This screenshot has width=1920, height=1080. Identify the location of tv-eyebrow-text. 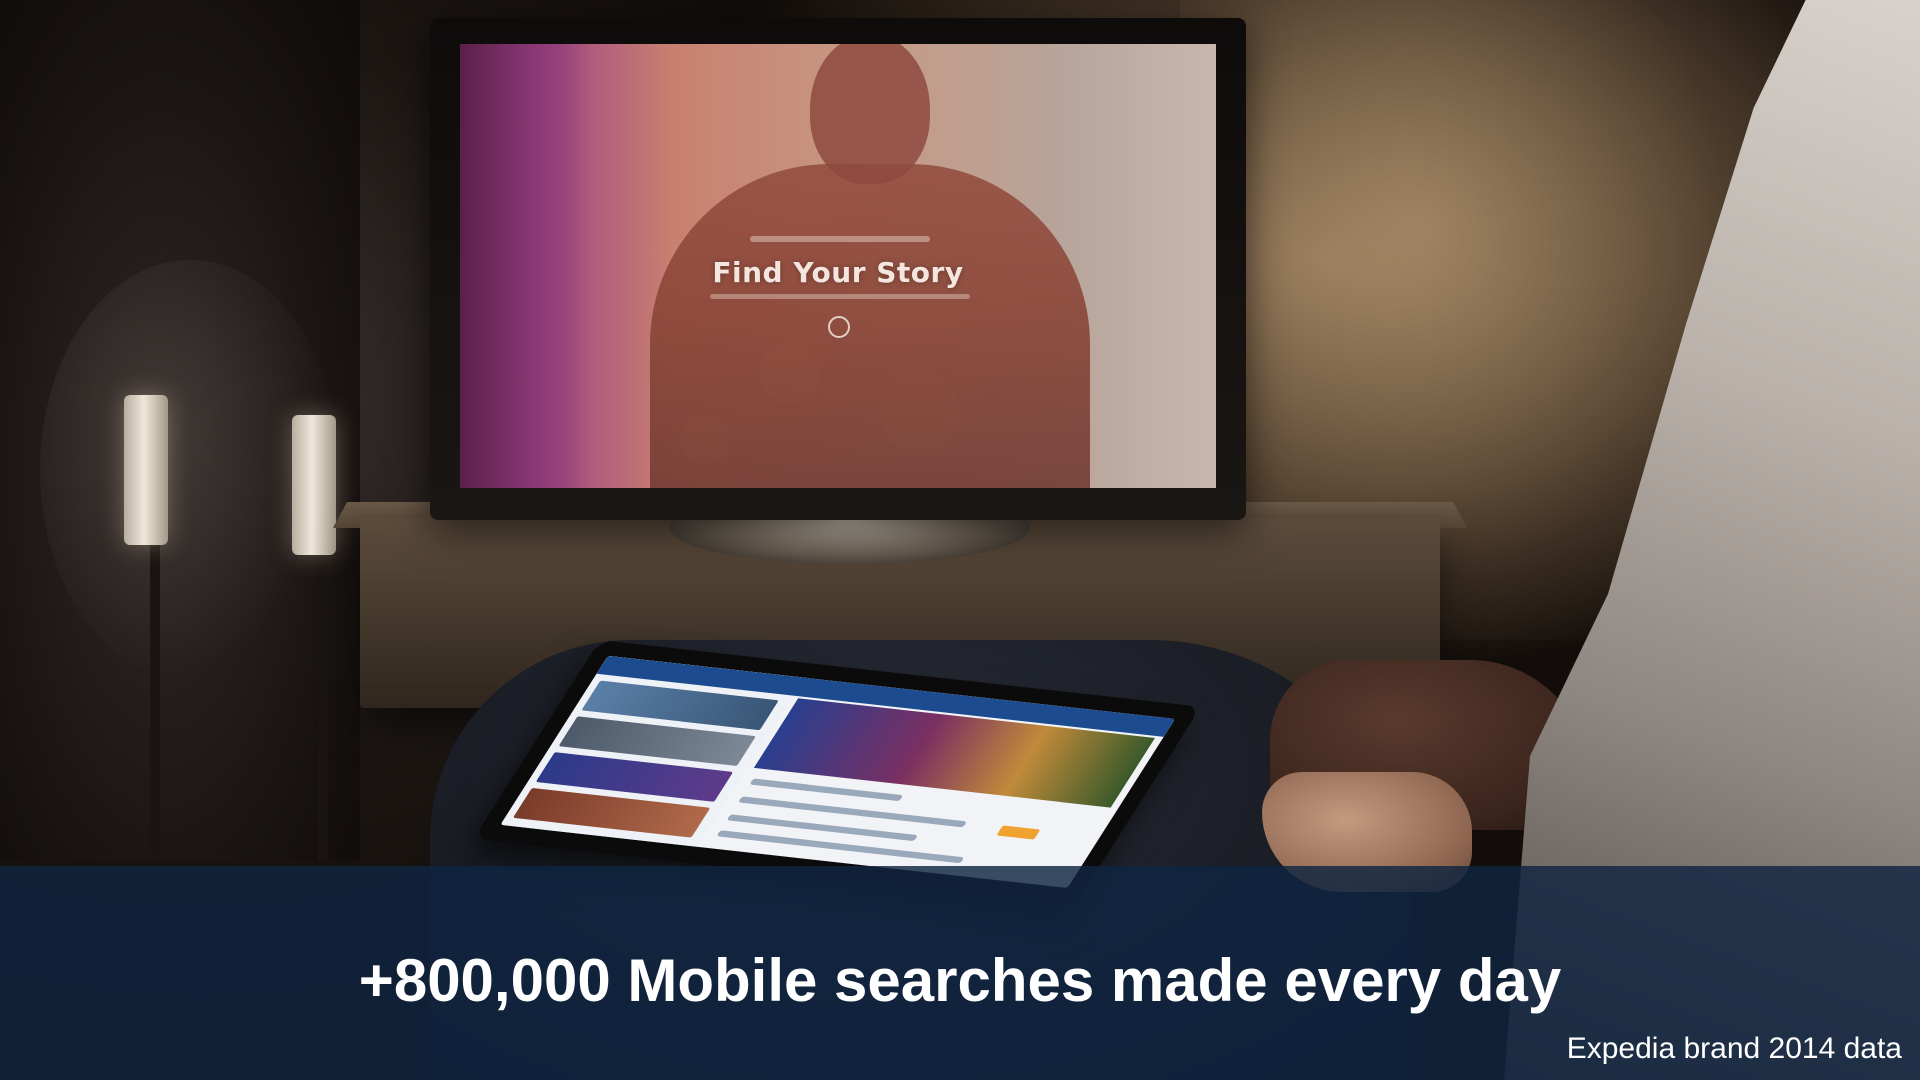
(840, 239).